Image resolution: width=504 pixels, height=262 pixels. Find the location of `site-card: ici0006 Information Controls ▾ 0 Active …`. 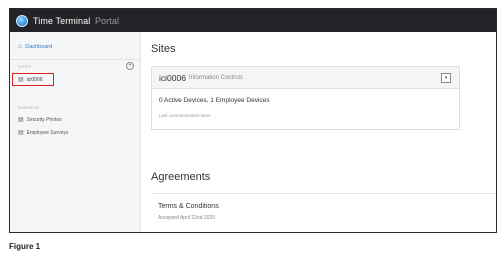

site-card: ici0006 Information Controls ▾ 0 Active … is located at coordinates (305, 98).